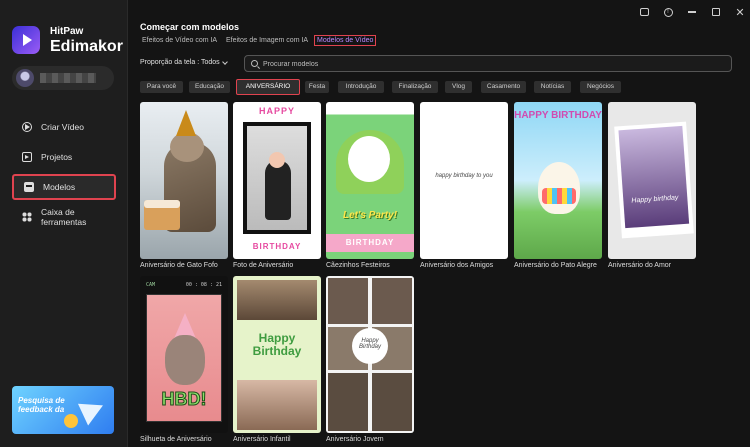  I want to click on sidebar-item-projetos: Projetos, so click(64, 157).